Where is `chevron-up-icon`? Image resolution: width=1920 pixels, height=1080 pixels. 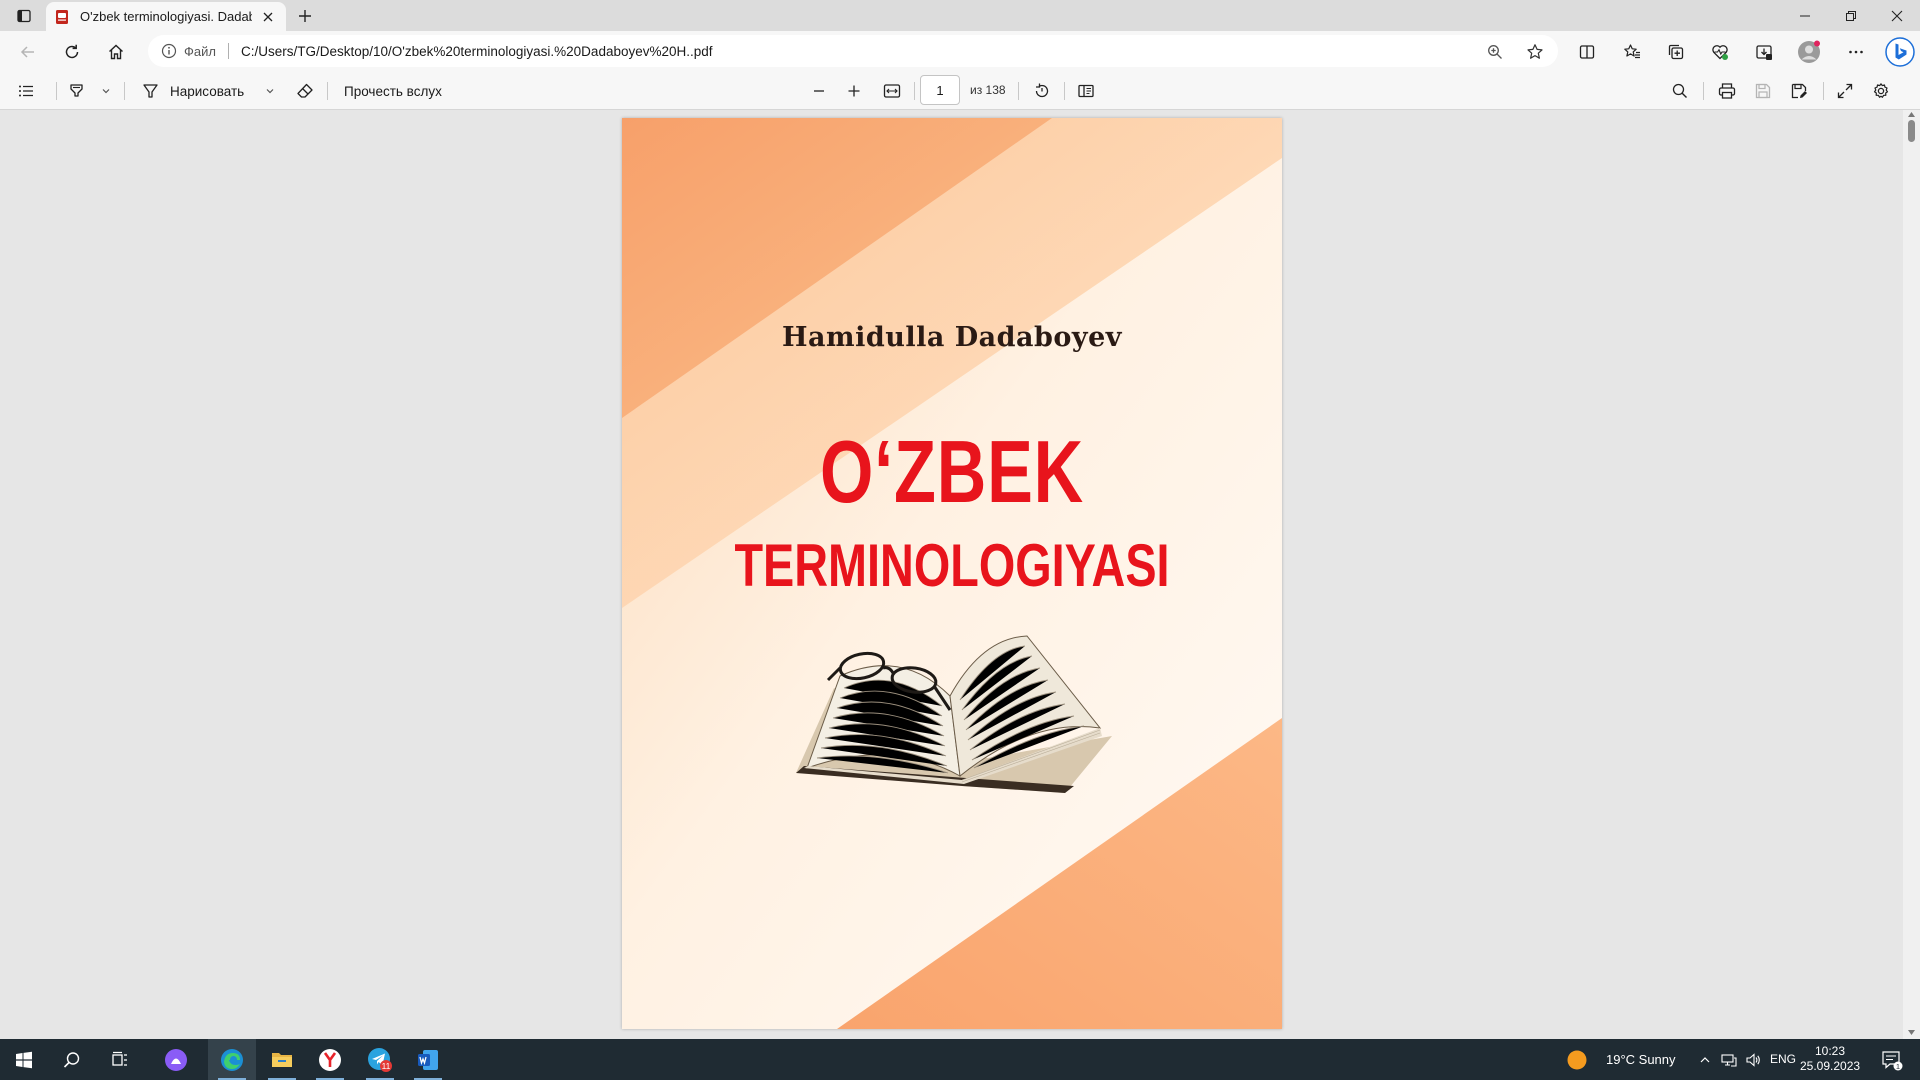
chevron-up-icon is located at coordinates (1705, 1059).